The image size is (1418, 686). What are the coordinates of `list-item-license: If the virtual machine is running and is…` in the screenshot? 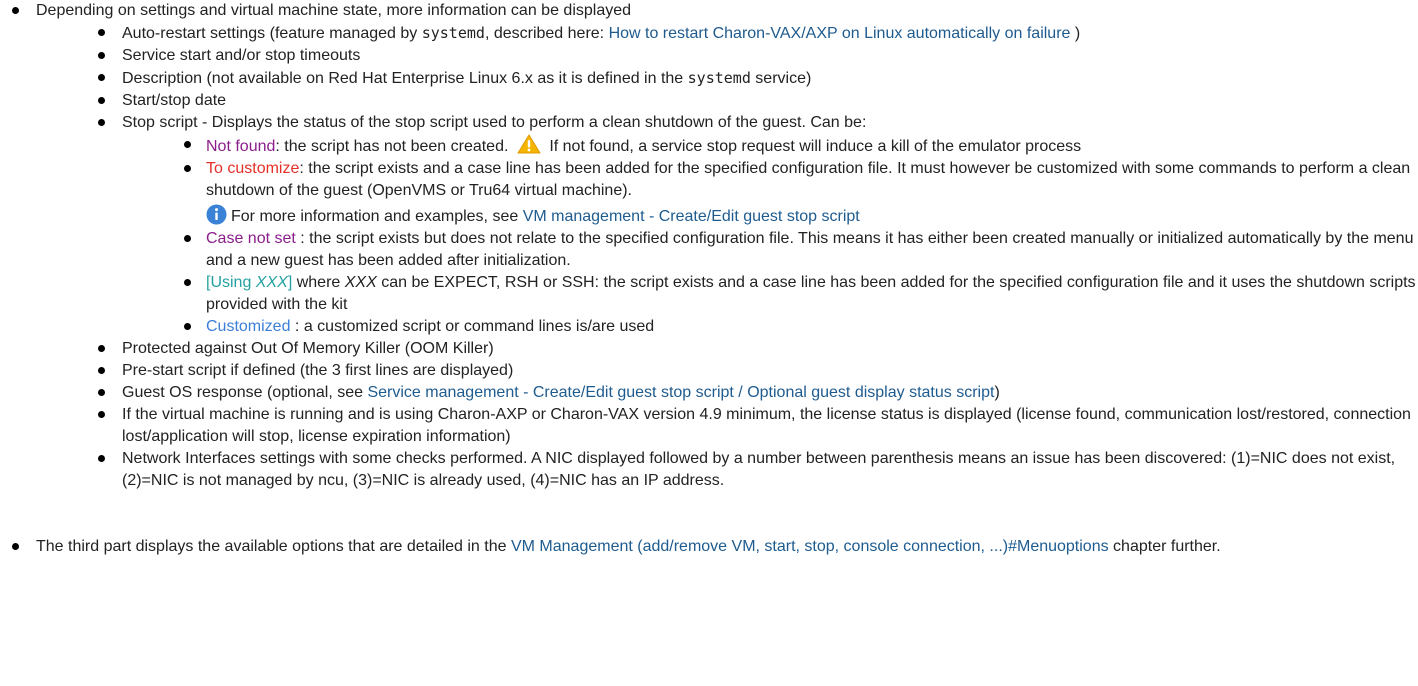 It's located at (752, 426).